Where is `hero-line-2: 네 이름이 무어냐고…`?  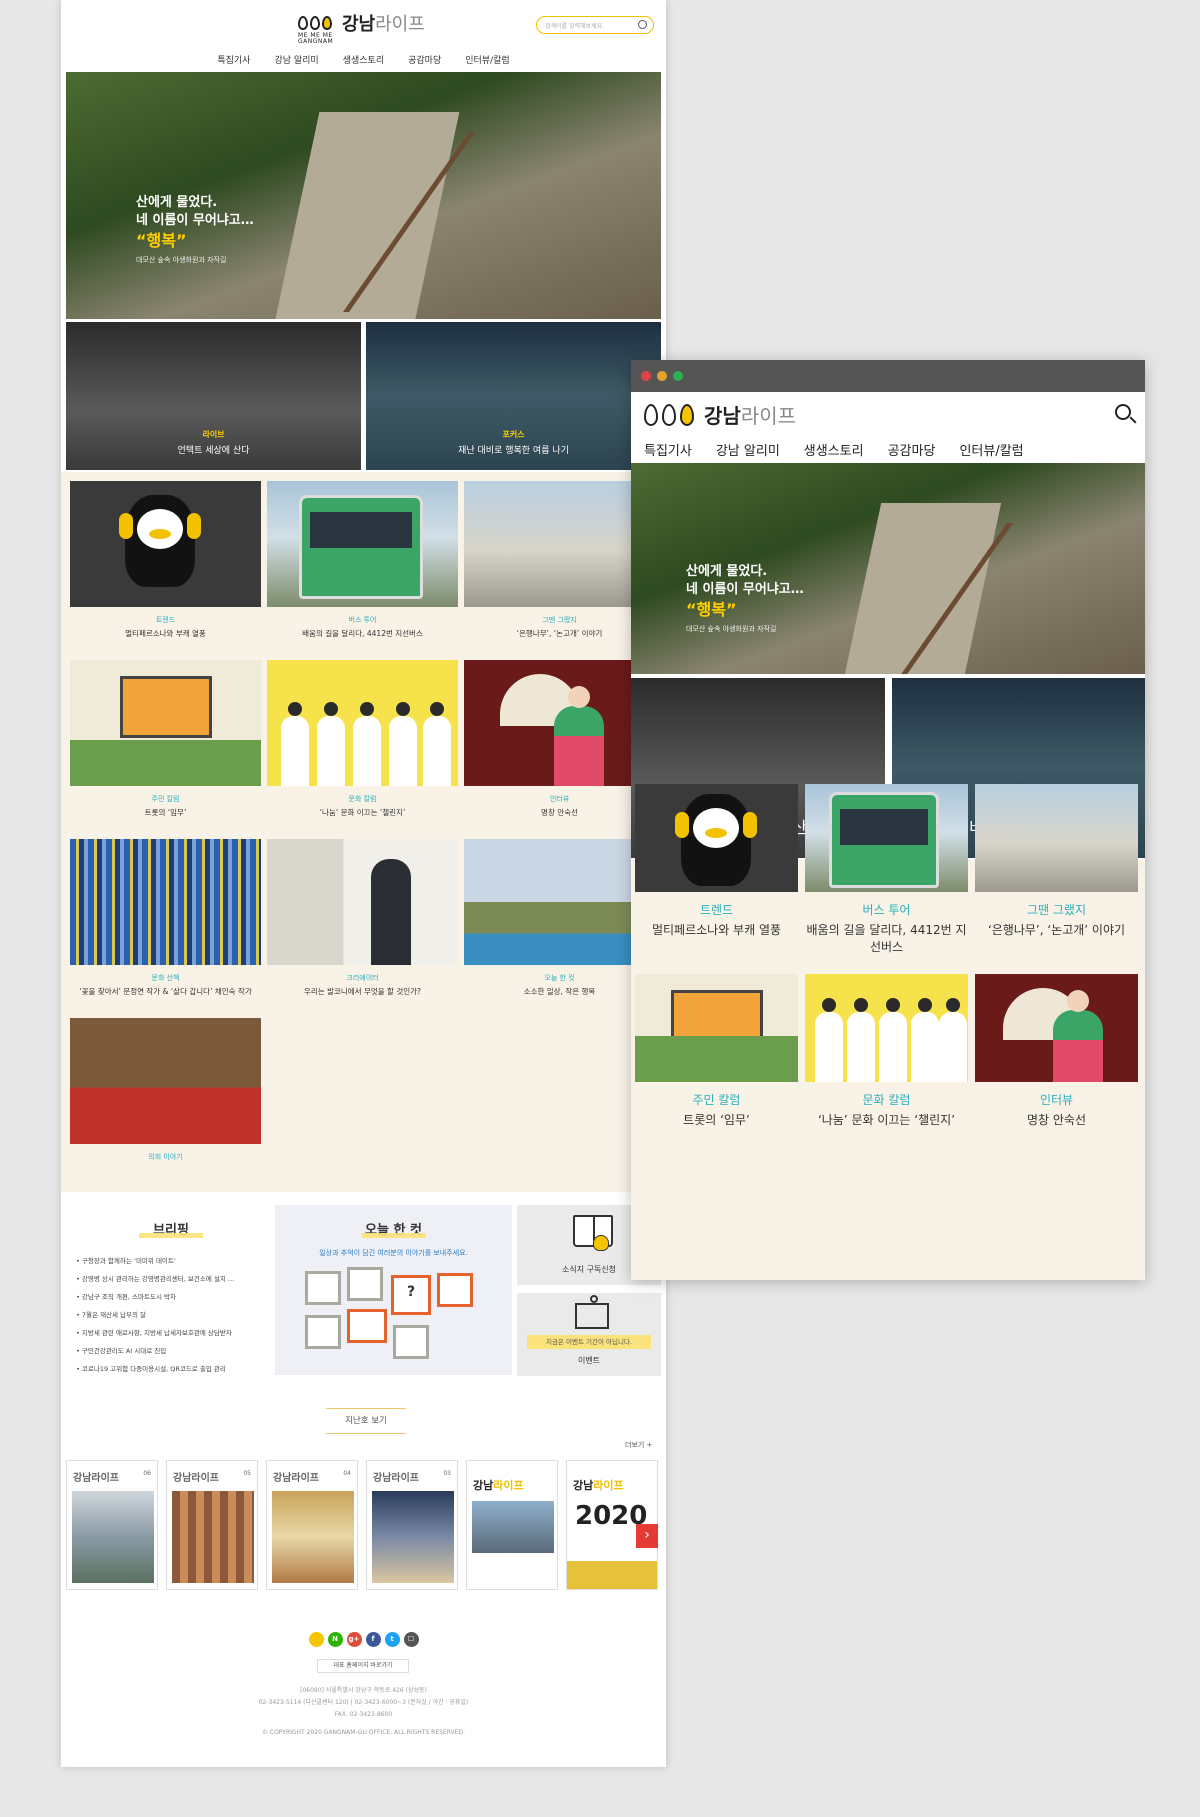
hero-line-2: 네 이름이 무어냐고… is located at coordinates (745, 589).